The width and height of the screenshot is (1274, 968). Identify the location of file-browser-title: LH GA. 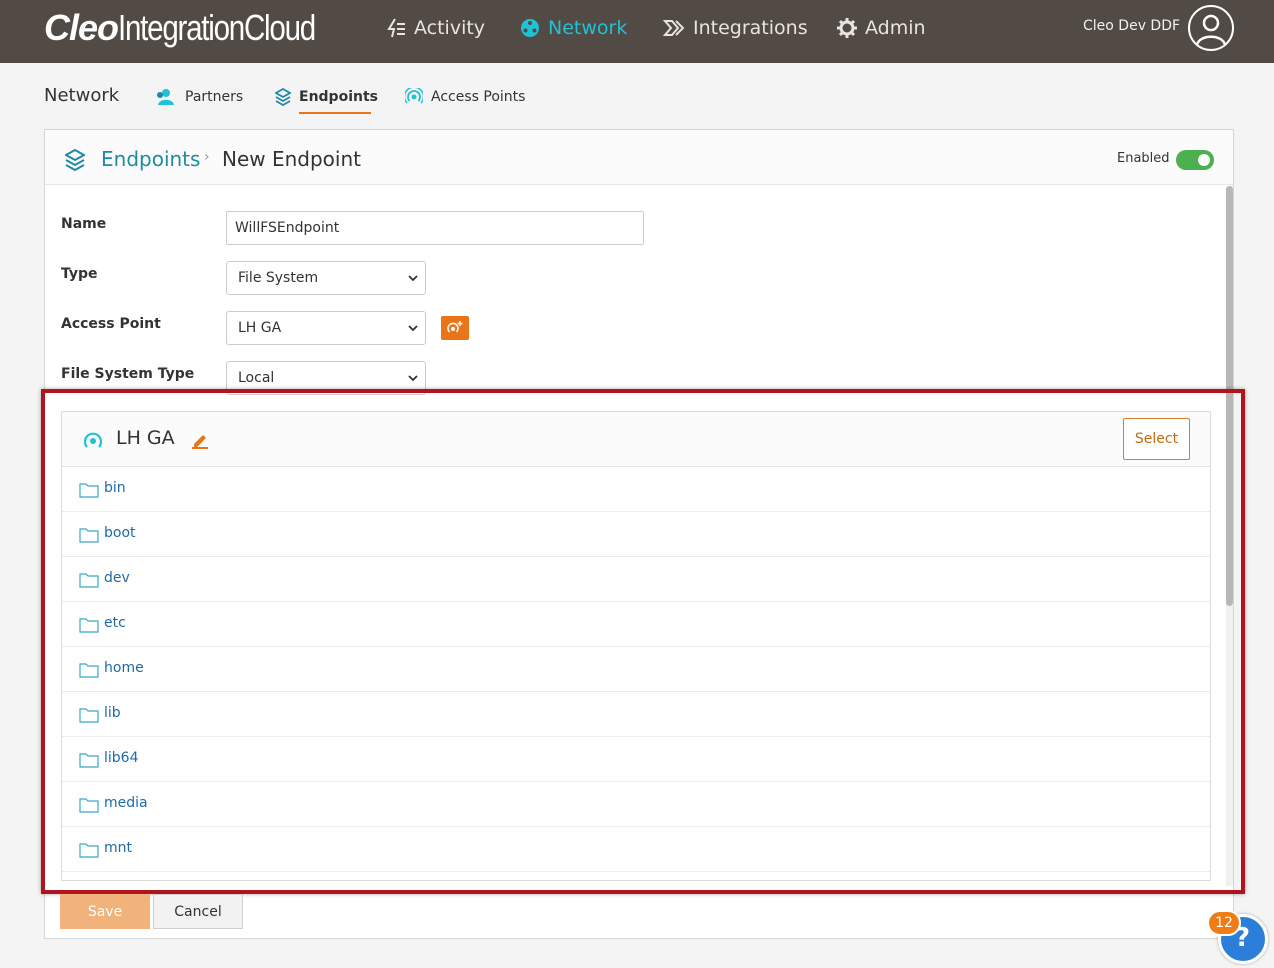
(145, 438).